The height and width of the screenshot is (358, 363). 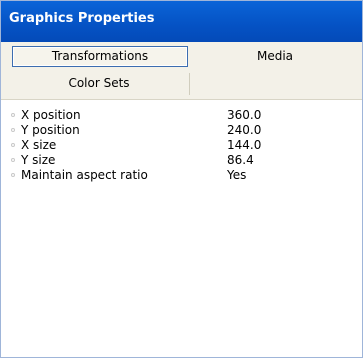 What do you see at coordinates (275, 56) in the screenshot?
I see `tab-media: Media` at bounding box center [275, 56].